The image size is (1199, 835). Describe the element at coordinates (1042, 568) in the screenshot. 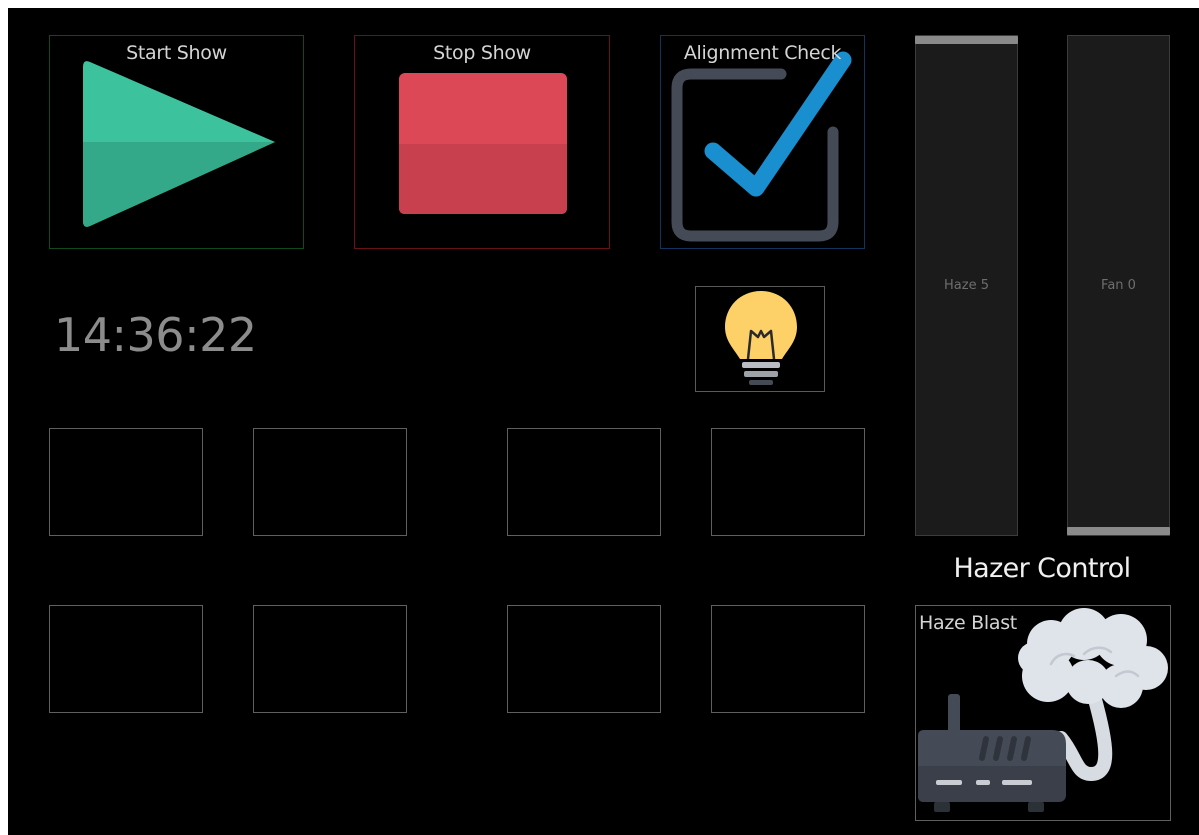

I see `hazer-control-title: Hazer Control` at that location.